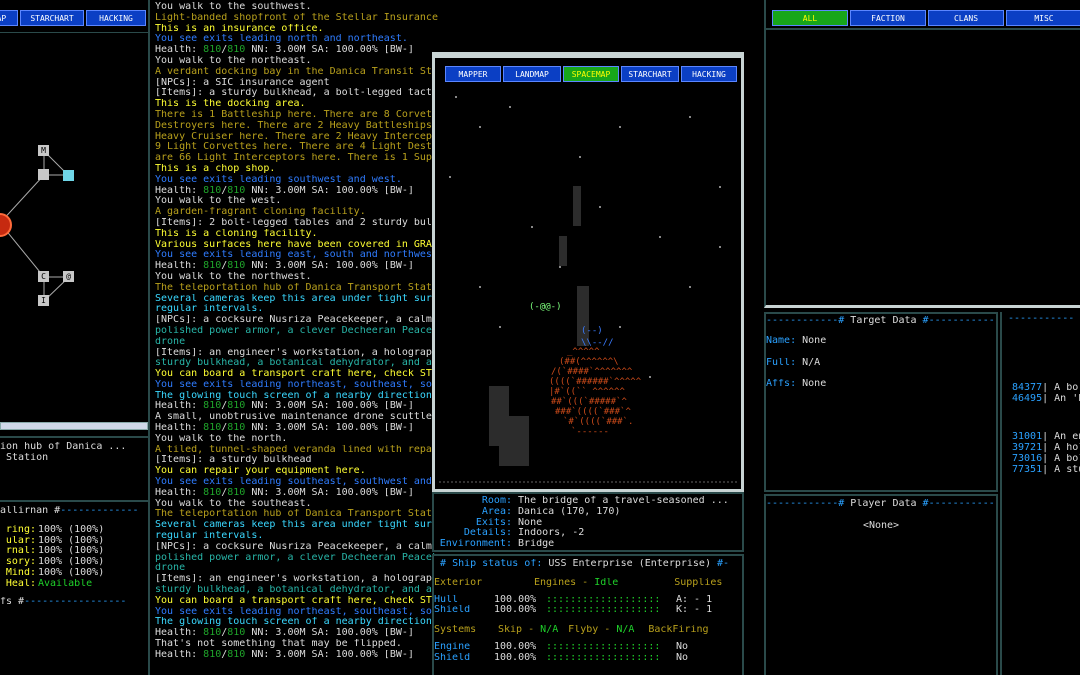  Describe the element at coordinates (532, 74) in the screenshot. I see `center-tab-landmap: LANDMAP` at that location.